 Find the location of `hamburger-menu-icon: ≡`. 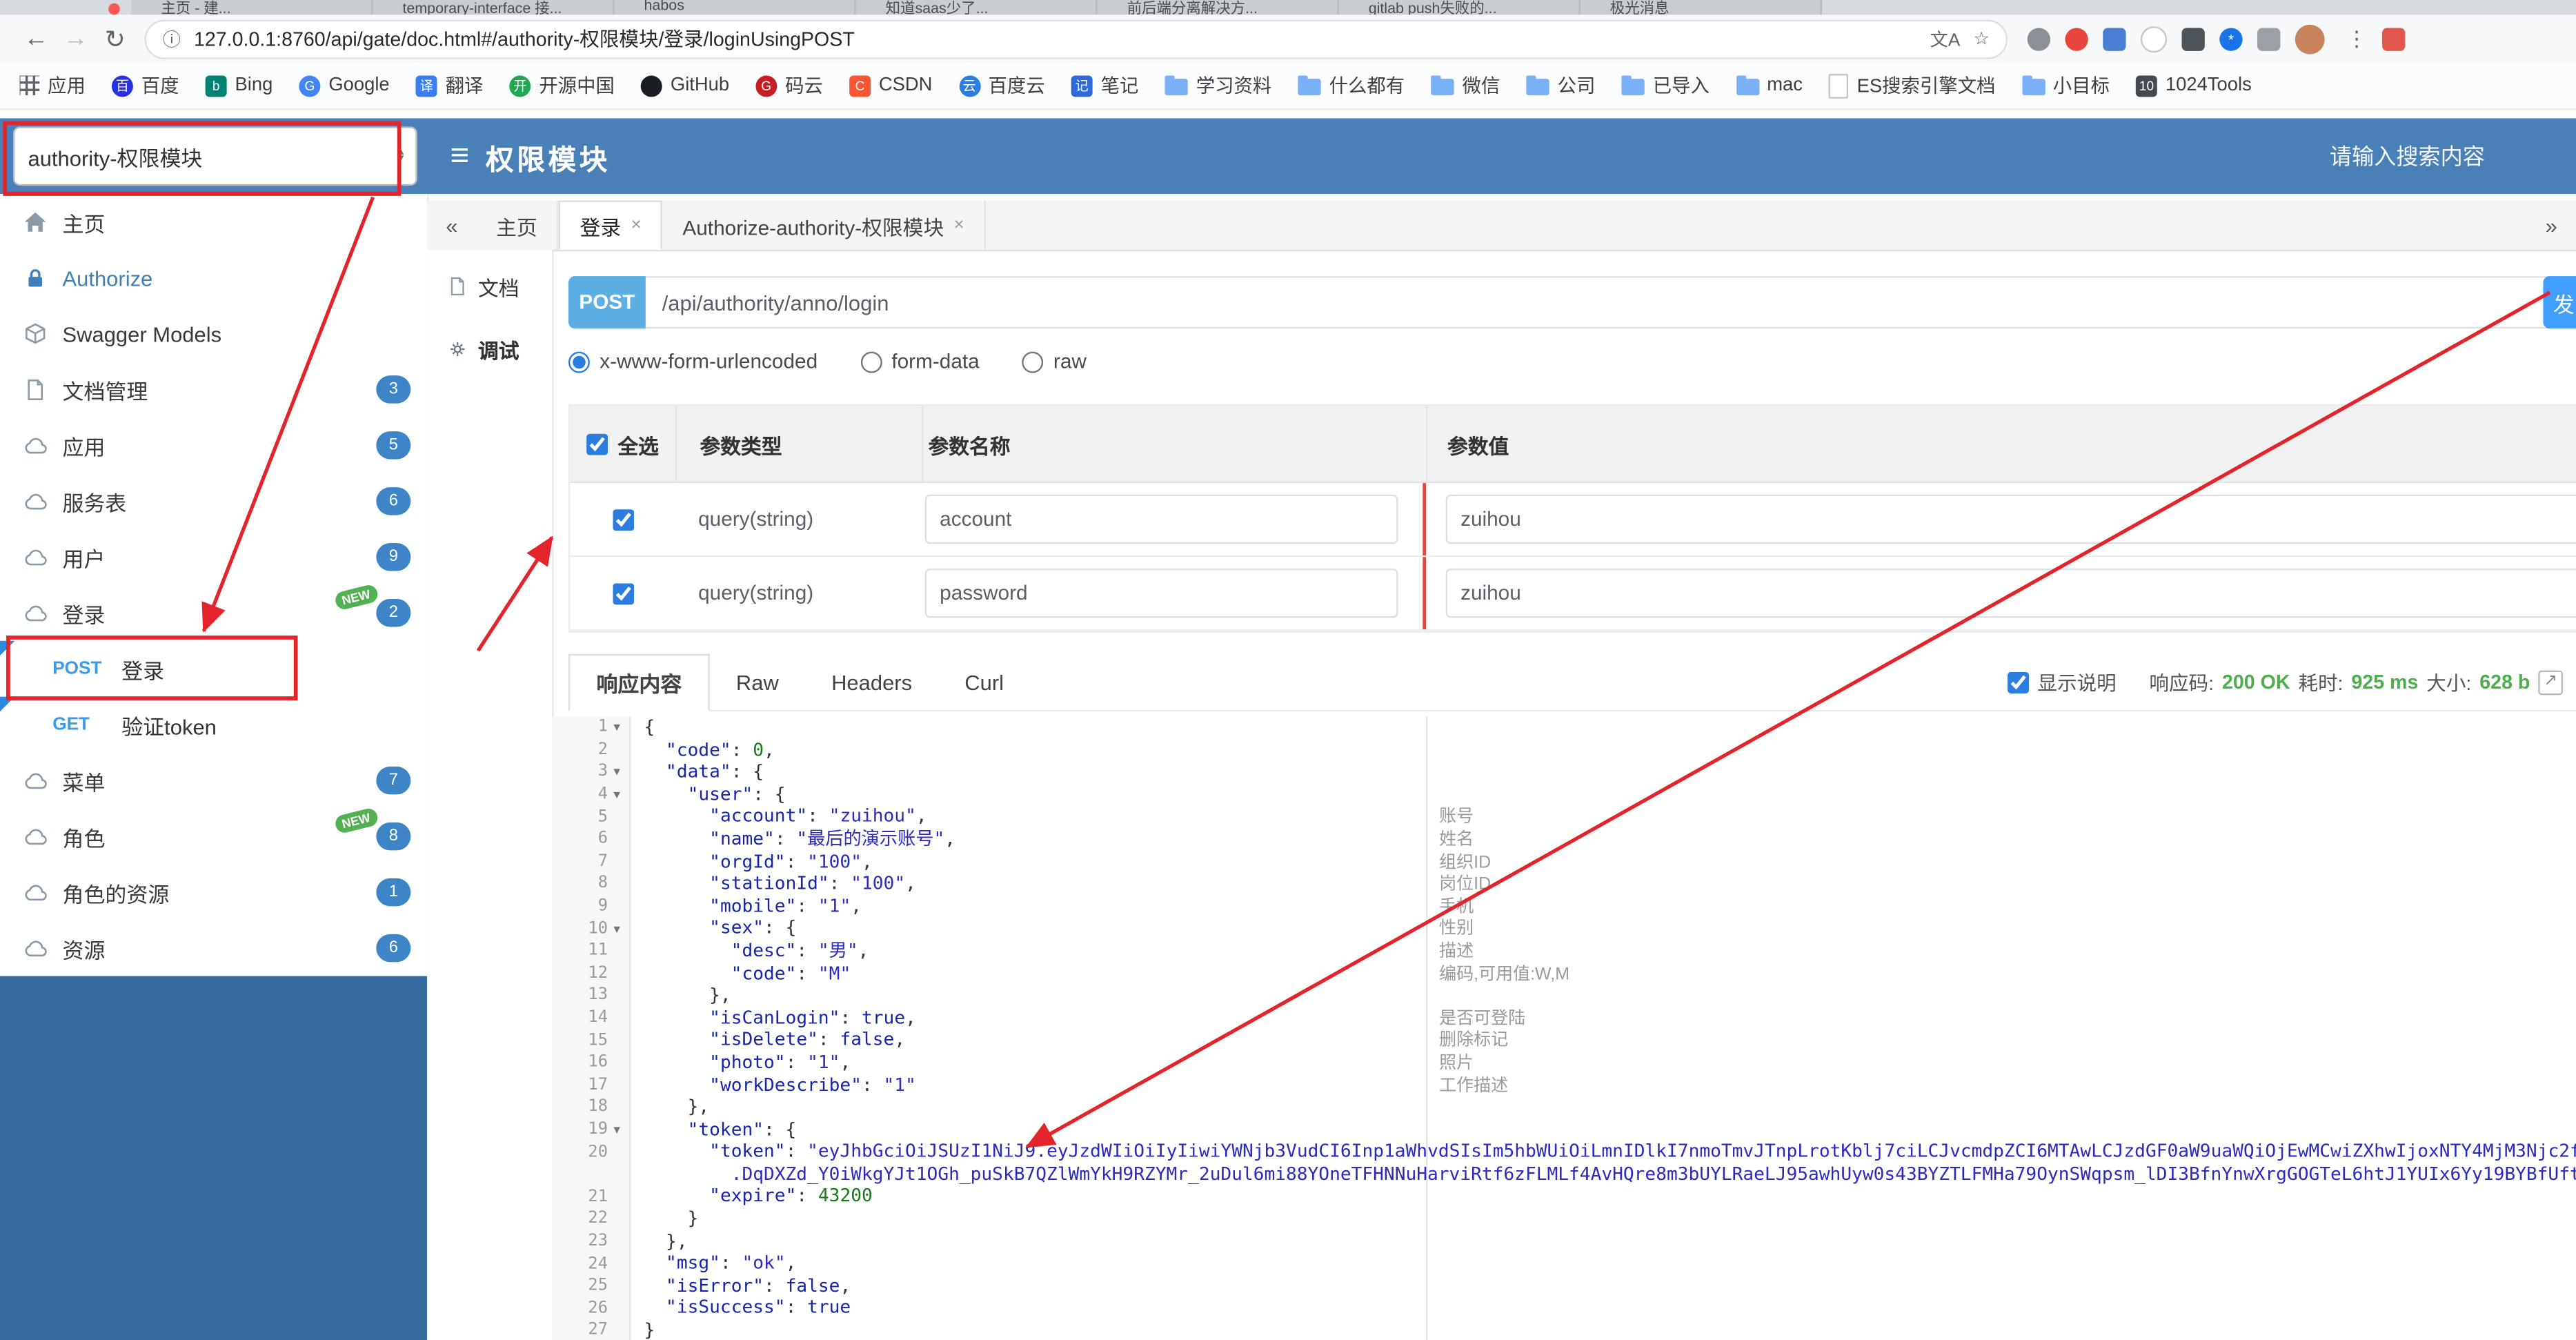

hamburger-menu-icon: ≡ is located at coordinates (460, 156).